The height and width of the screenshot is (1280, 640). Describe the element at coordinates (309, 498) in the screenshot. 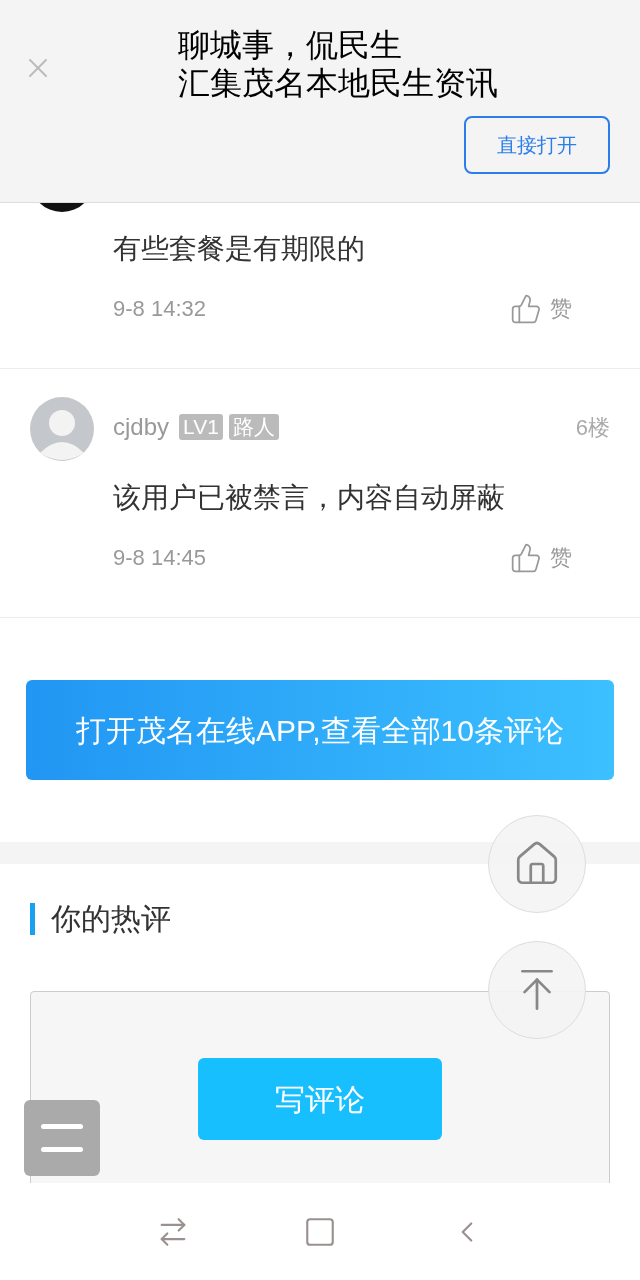

I see `comment-text: 该用户已被禁言，内容自动屏蔽` at that location.